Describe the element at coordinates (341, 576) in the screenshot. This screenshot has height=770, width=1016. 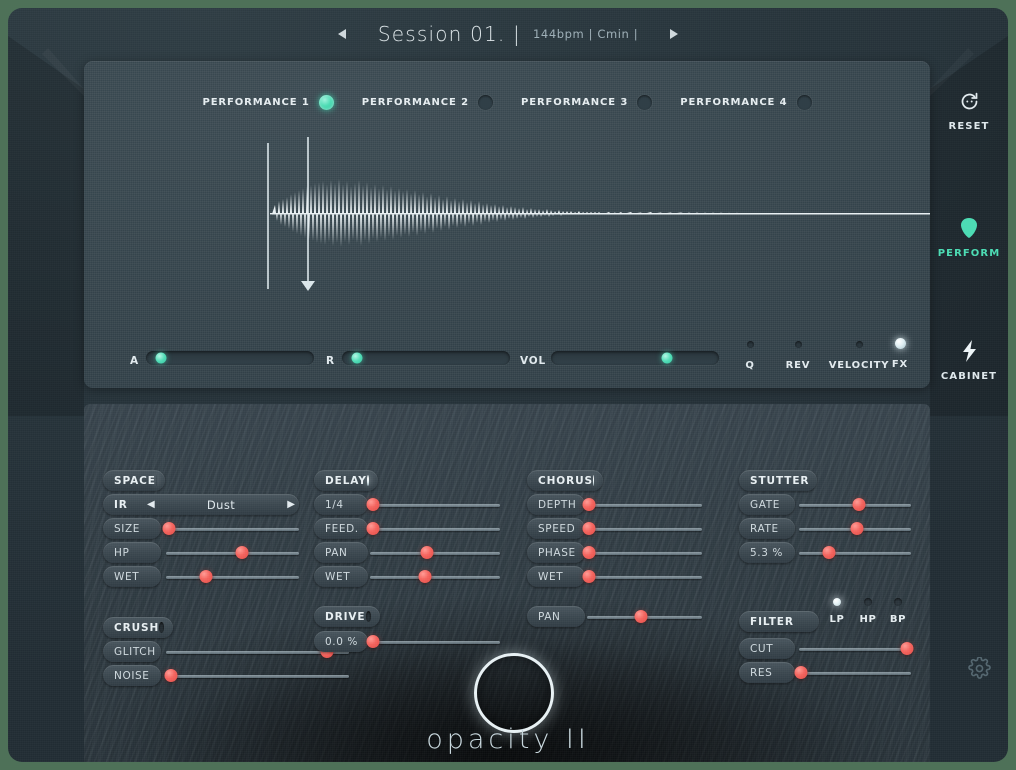
I see `delay-wet-label-pill: WET` at that location.